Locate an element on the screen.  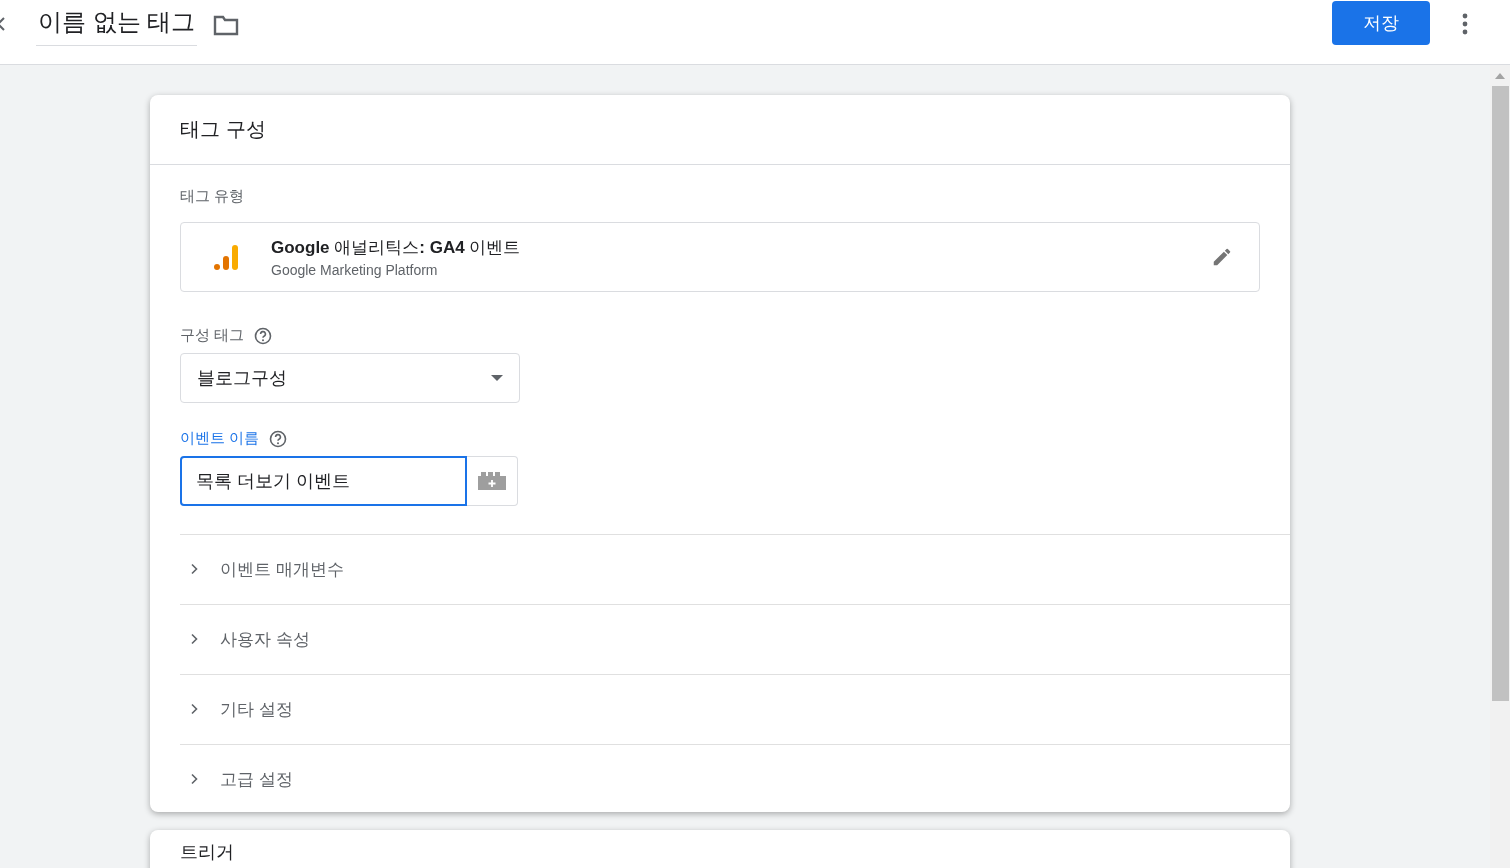
variable-button is located at coordinates (492, 481).